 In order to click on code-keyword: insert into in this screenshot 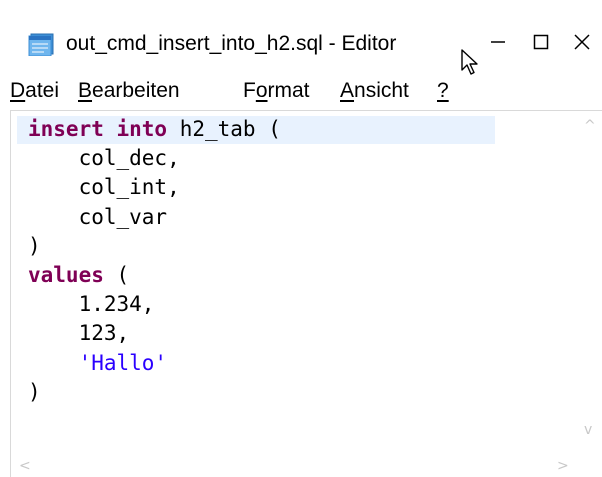, I will do `click(98, 129)`.